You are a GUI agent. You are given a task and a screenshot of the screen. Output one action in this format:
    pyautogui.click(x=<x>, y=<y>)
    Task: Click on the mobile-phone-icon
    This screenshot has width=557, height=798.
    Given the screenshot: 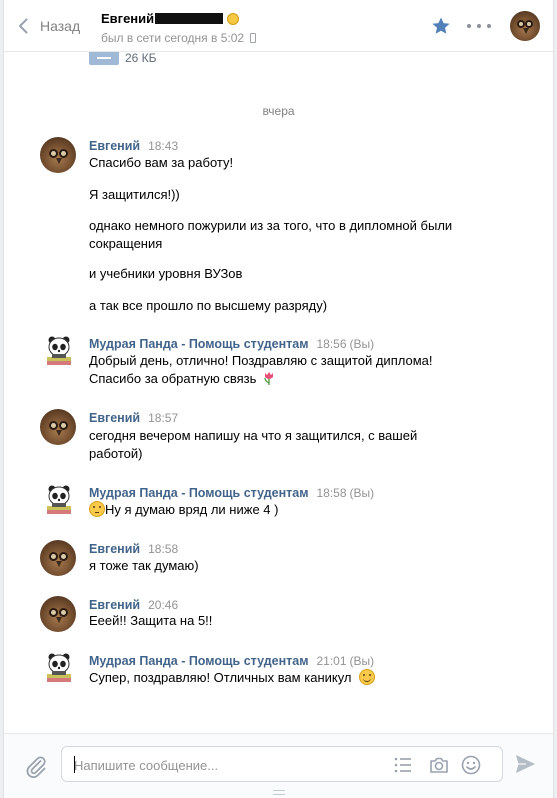 What is the action you would take?
    pyautogui.click(x=253, y=38)
    